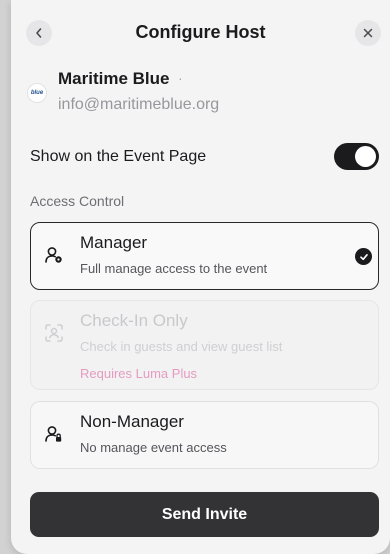 This screenshot has width=390, height=554. Describe the element at coordinates (204, 514) in the screenshot. I see `send-invite-button: Send Invite` at that location.